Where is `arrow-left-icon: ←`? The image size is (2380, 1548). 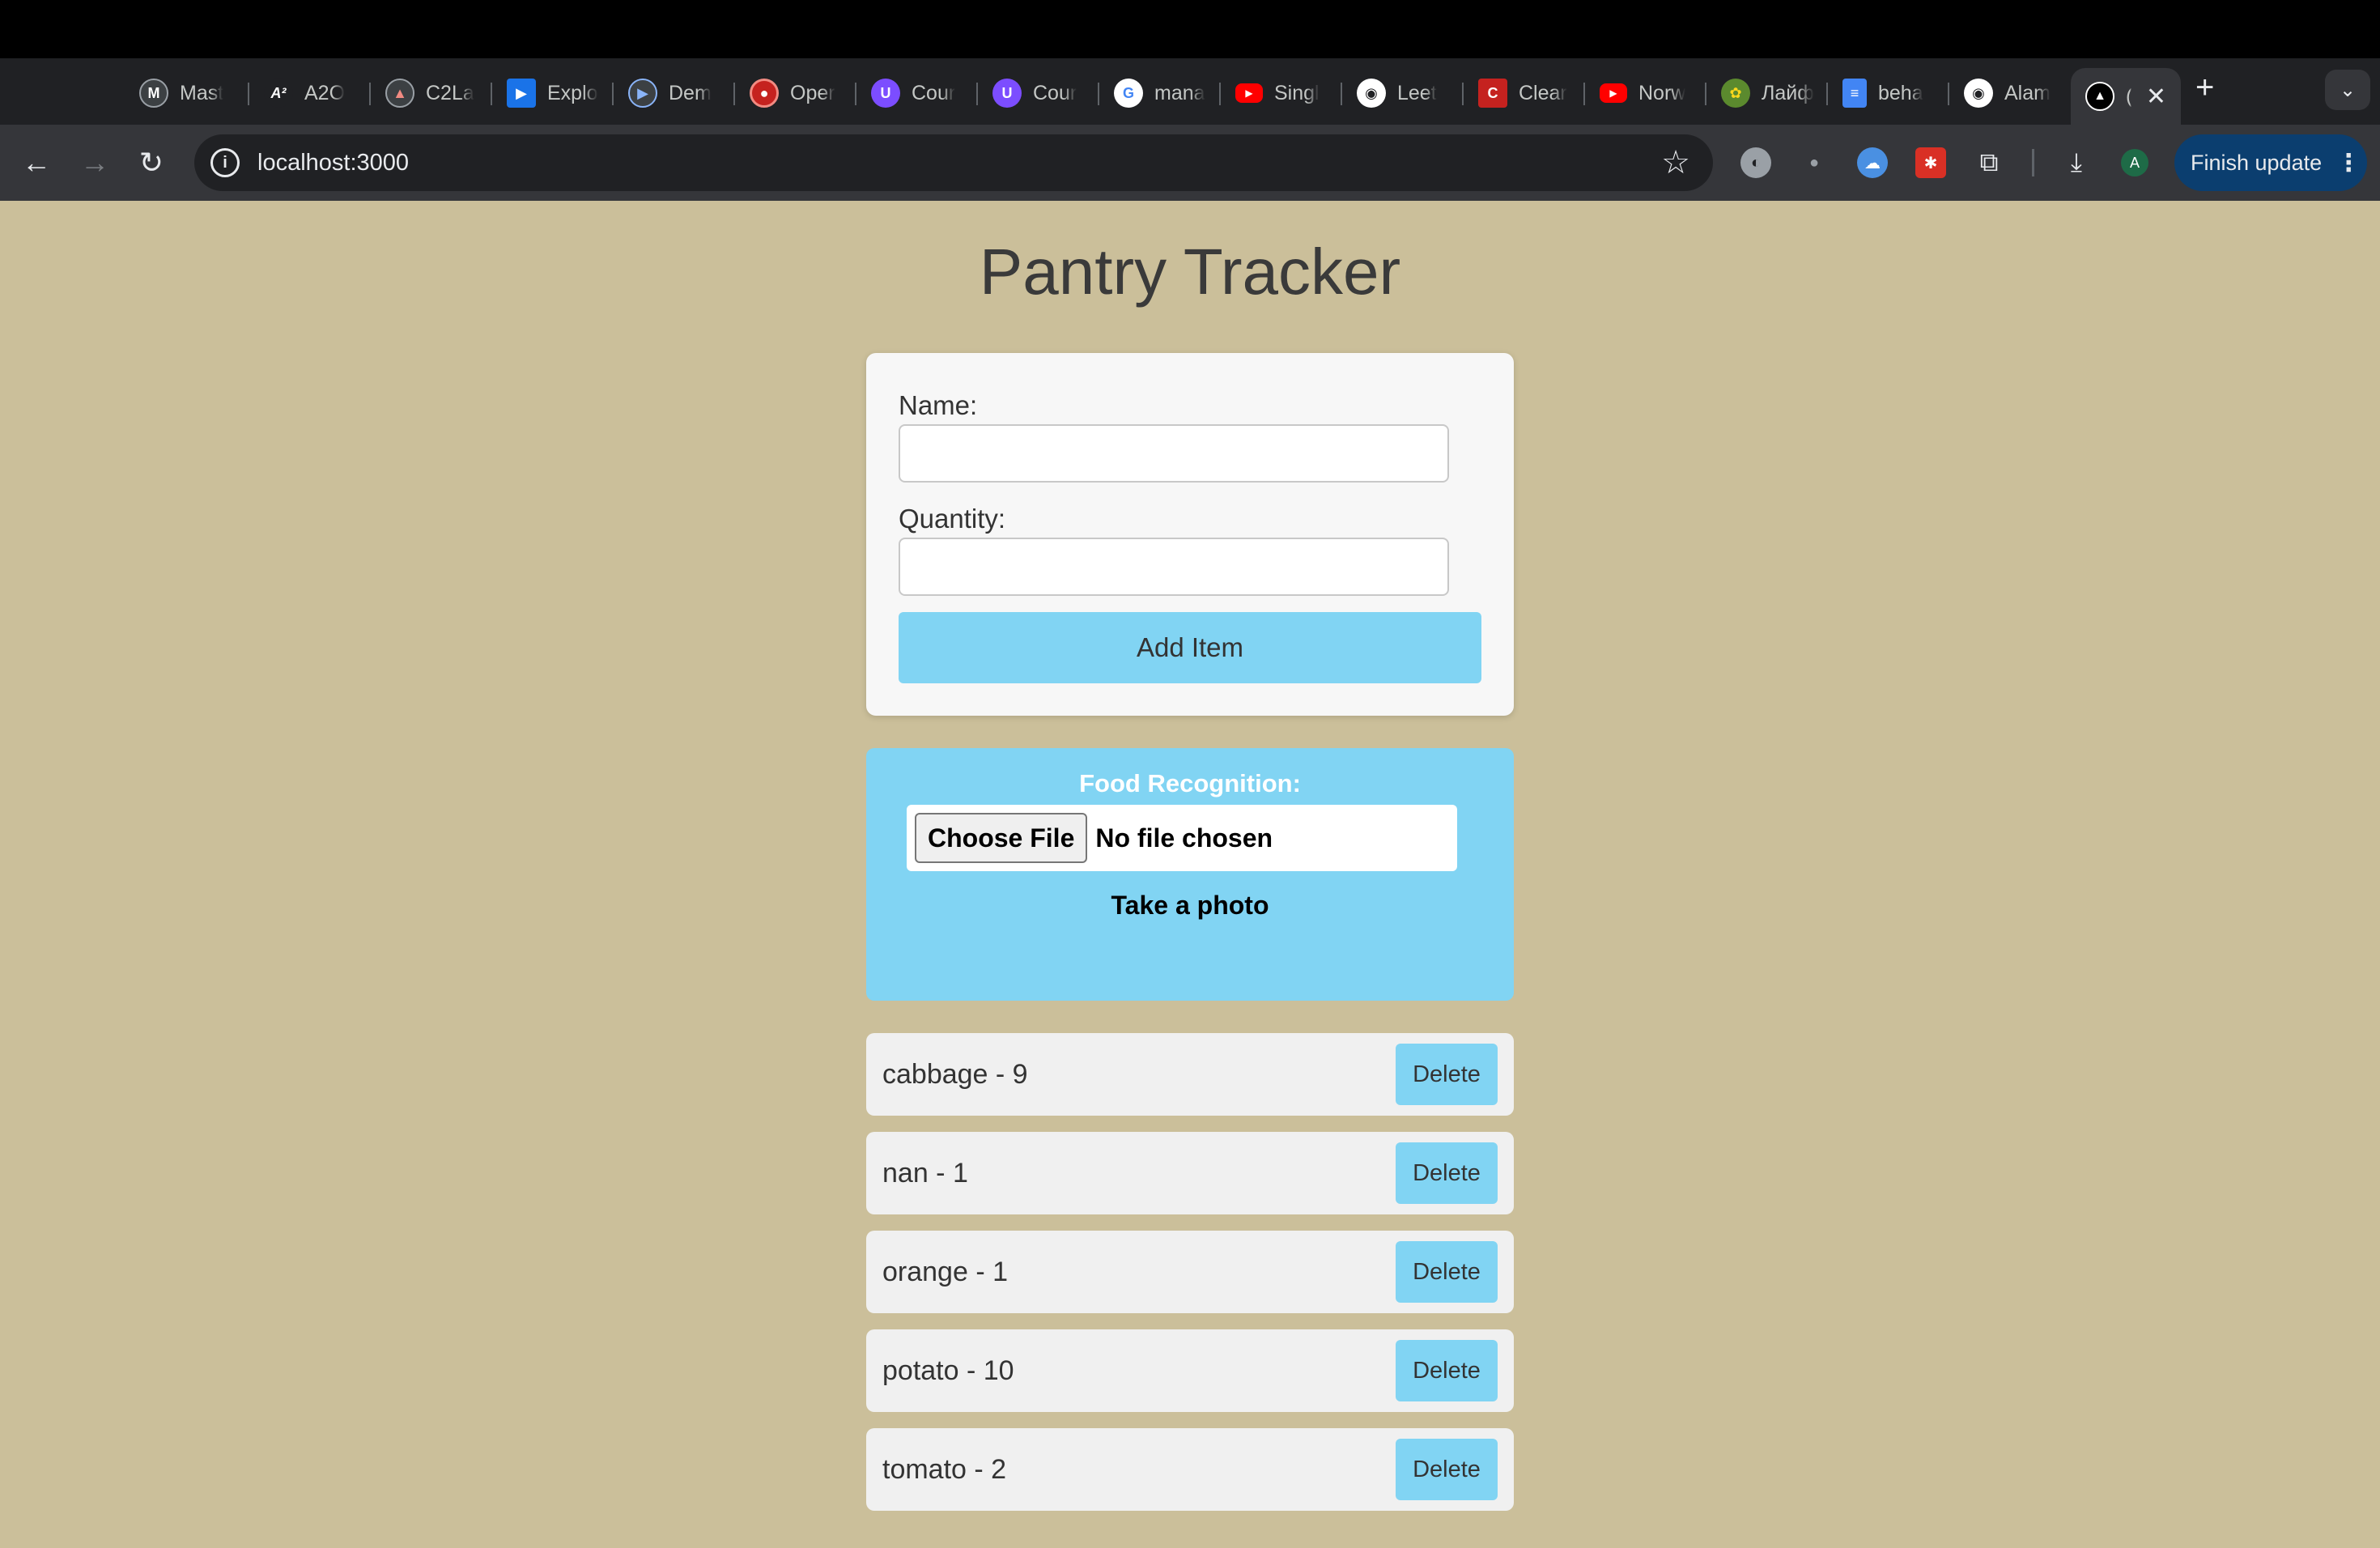 arrow-left-icon: ← is located at coordinates (37, 162).